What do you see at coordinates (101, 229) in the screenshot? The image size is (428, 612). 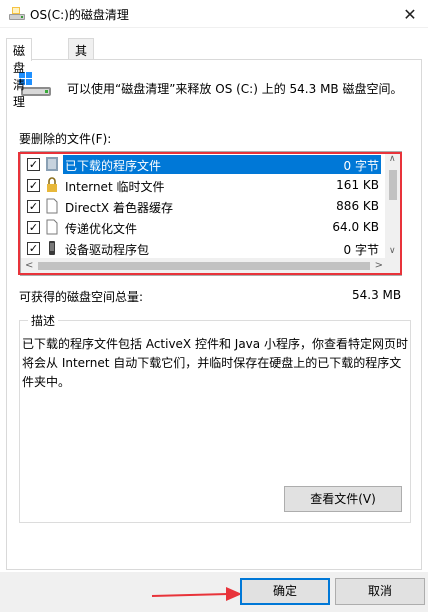 I see `file-name: 传递优化文件` at bounding box center [101, 229].